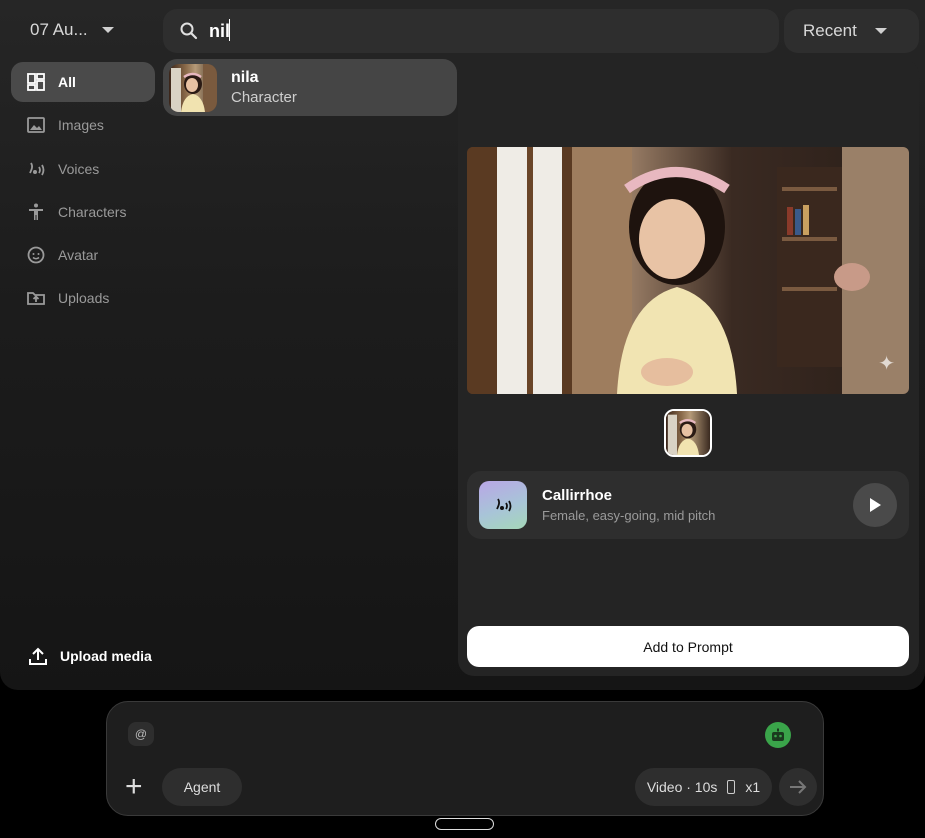 The width and height of the screenshot is (925, 838). What do you see at coordinates (36, 211) in the screenshot?
I see `person-icon` at bounding box center [36, 211].